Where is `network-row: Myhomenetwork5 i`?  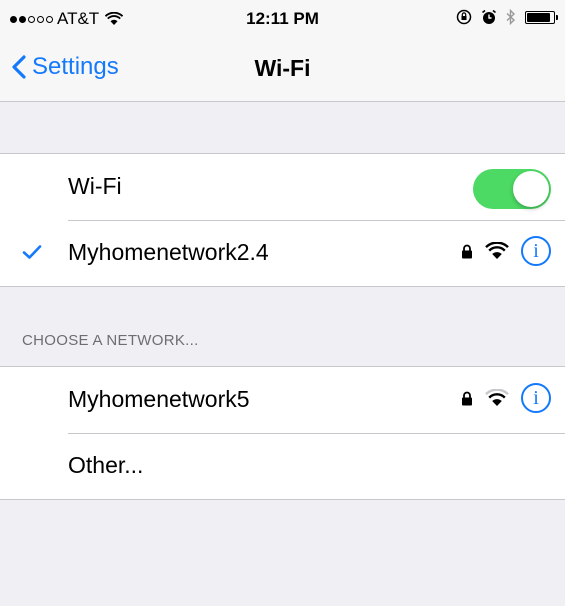 network-row: Myhomenetwork5 i is located at coordinates (282, 400).